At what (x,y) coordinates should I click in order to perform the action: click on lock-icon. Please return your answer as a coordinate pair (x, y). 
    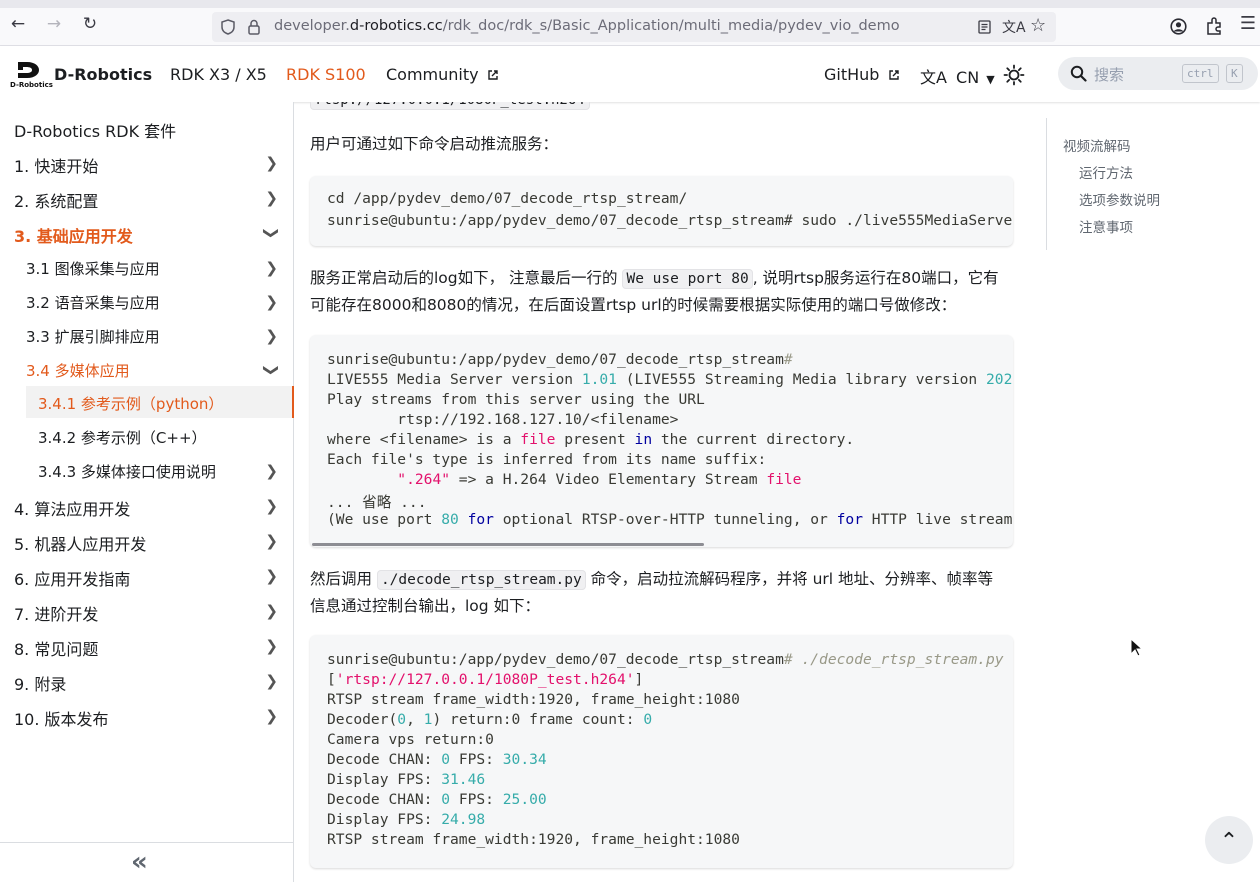
    Looking at the image, I should click on (254, 27).